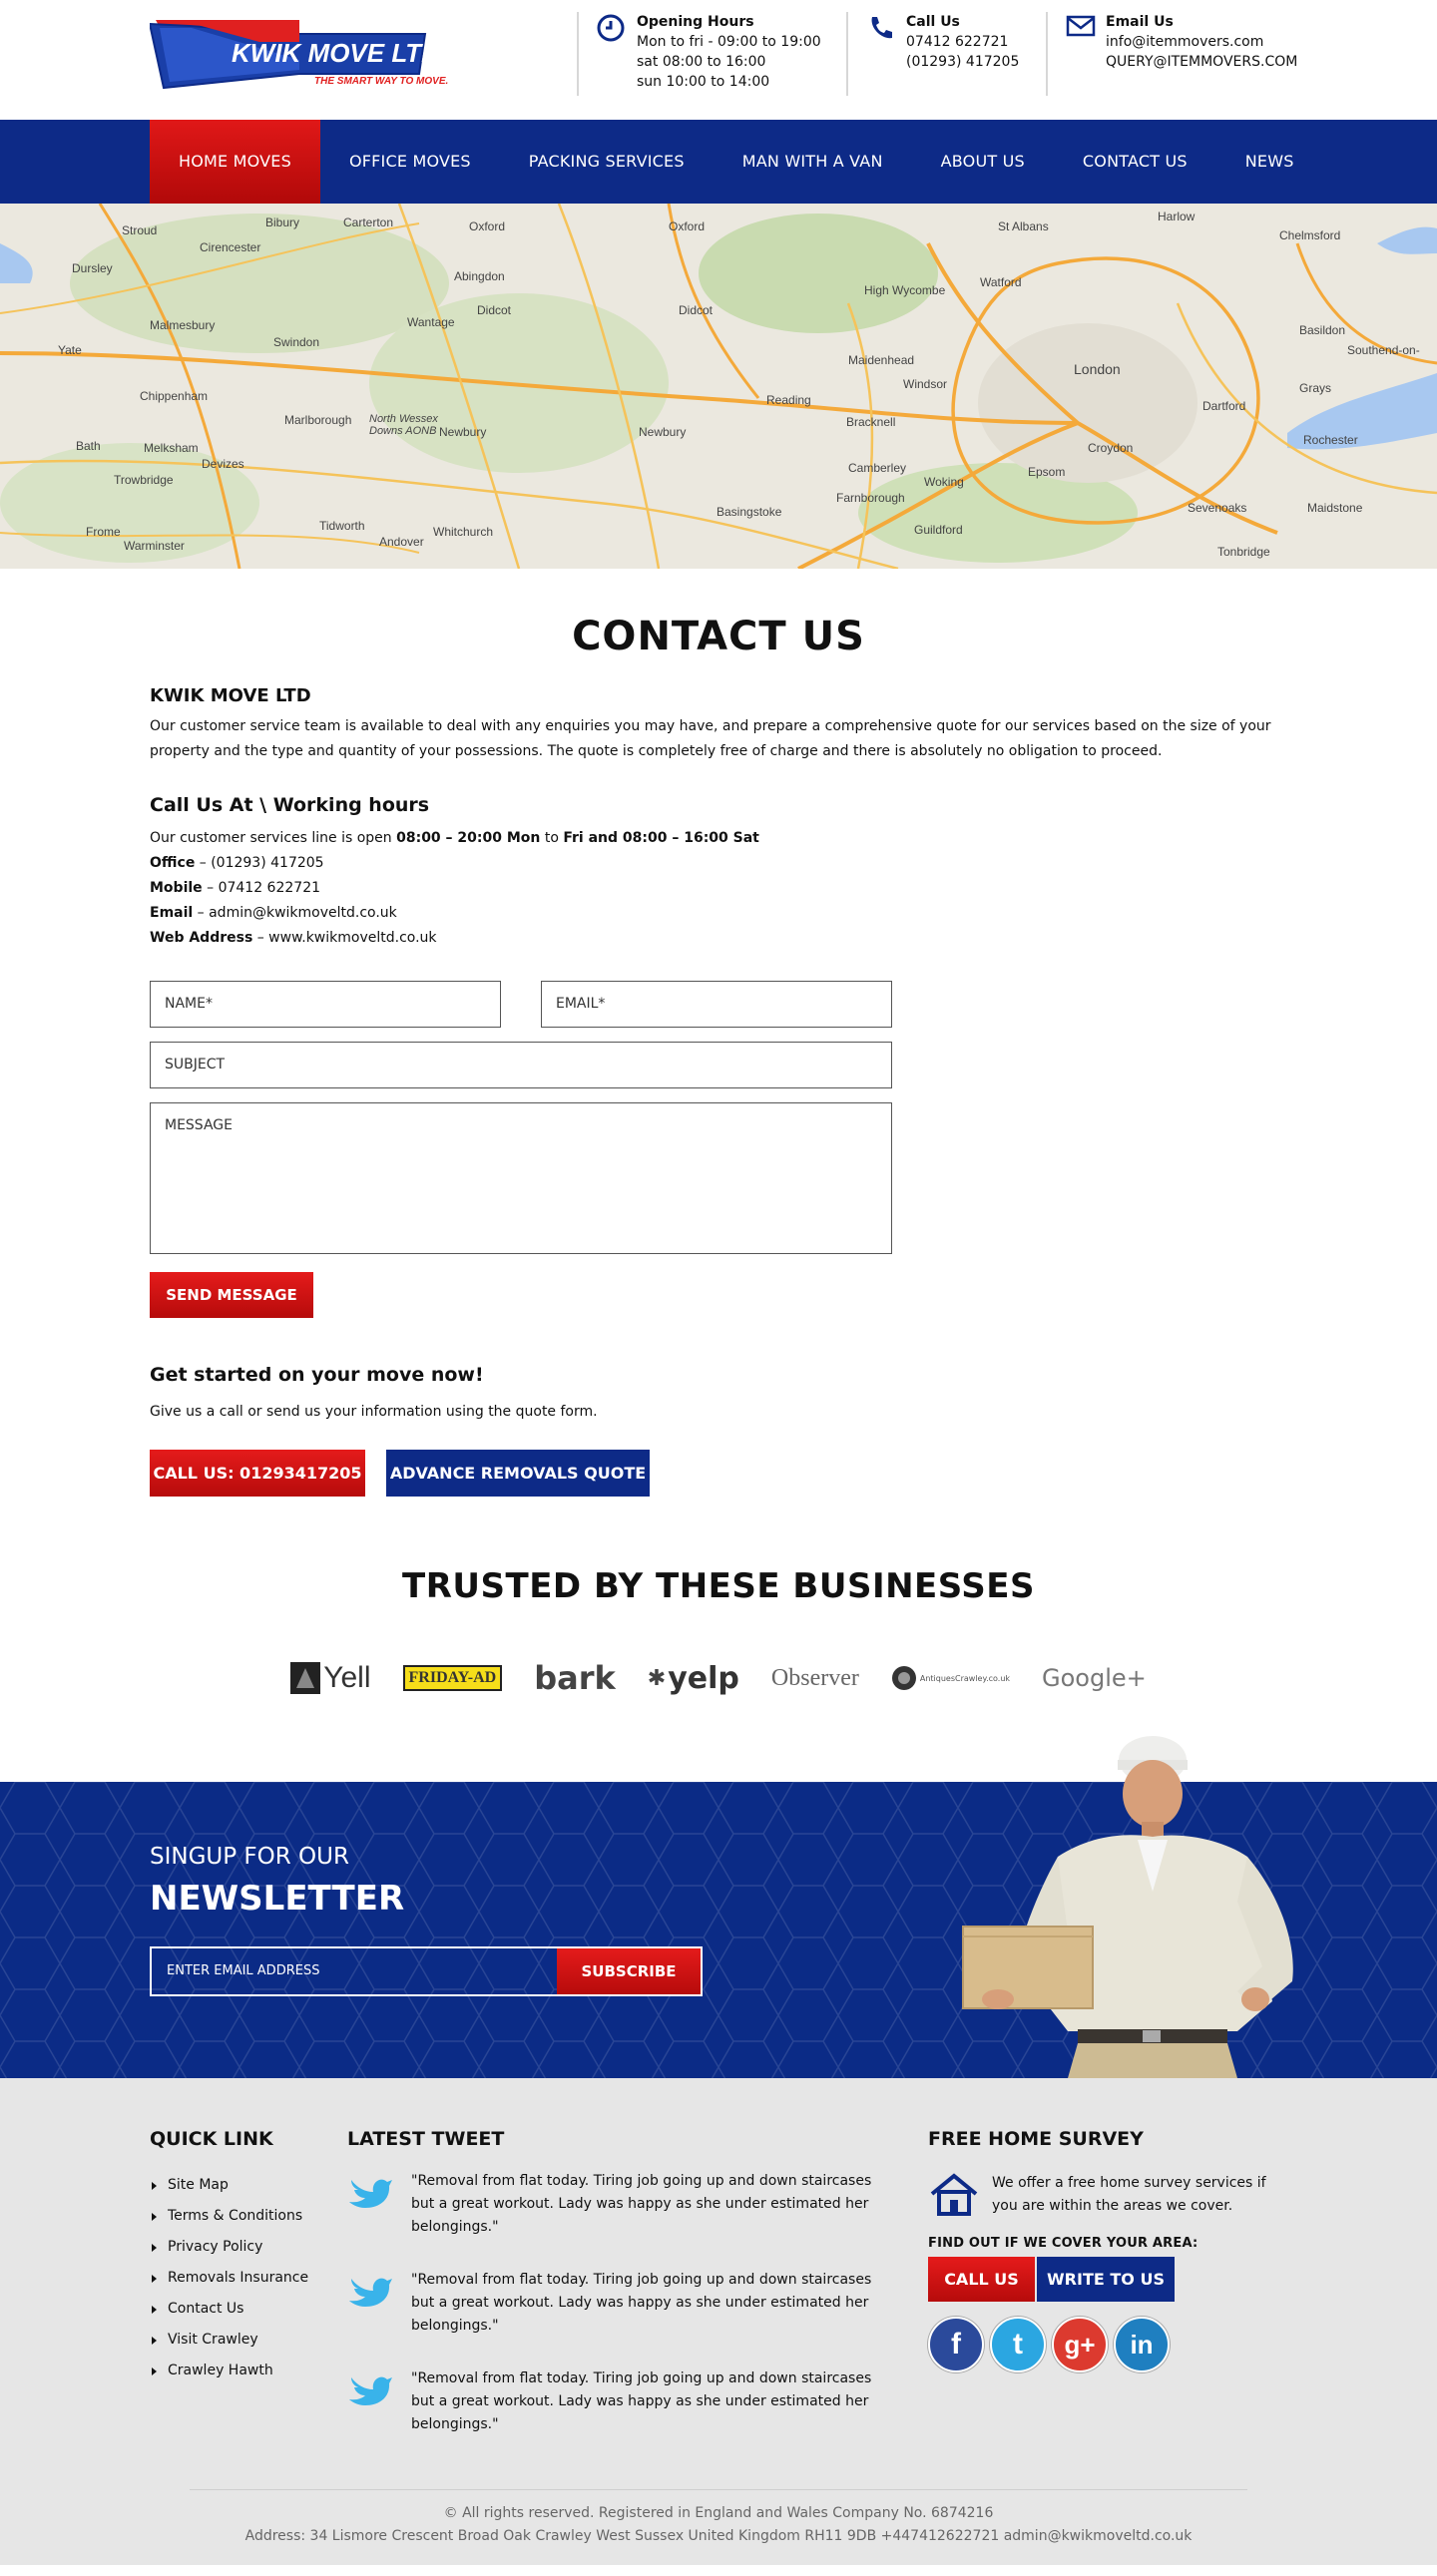 The image size is (1437, 2576). What do you see at coordinates (521, 1065) in the screenshot?
I see `subject-field: SUBJECT` at bounding box center [521, 1065].